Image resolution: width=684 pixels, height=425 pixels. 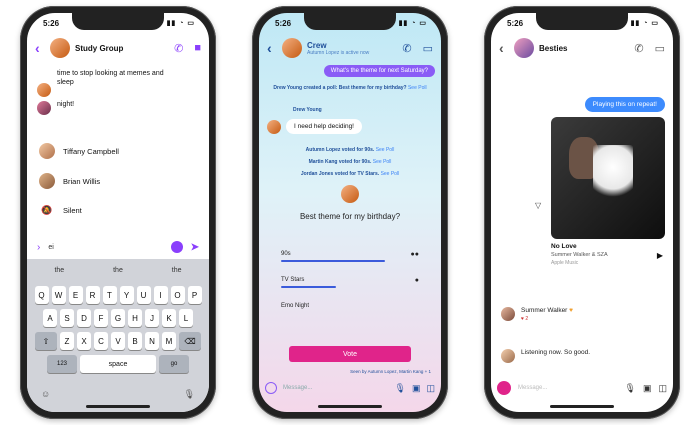 I want to click on play-icon: ▶, so click(x=660, y=255).